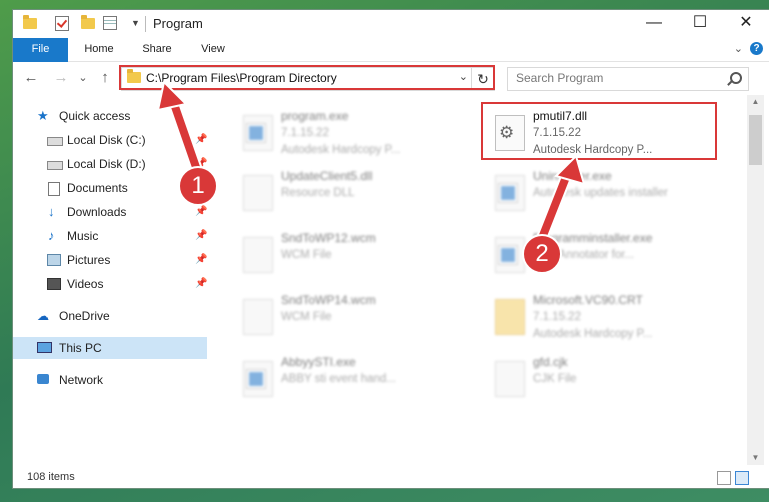 This screenshot has width=769, height=502. Describe the element at coordinates (110, 23) in the screenshot. I see `properties-icon` at that location.